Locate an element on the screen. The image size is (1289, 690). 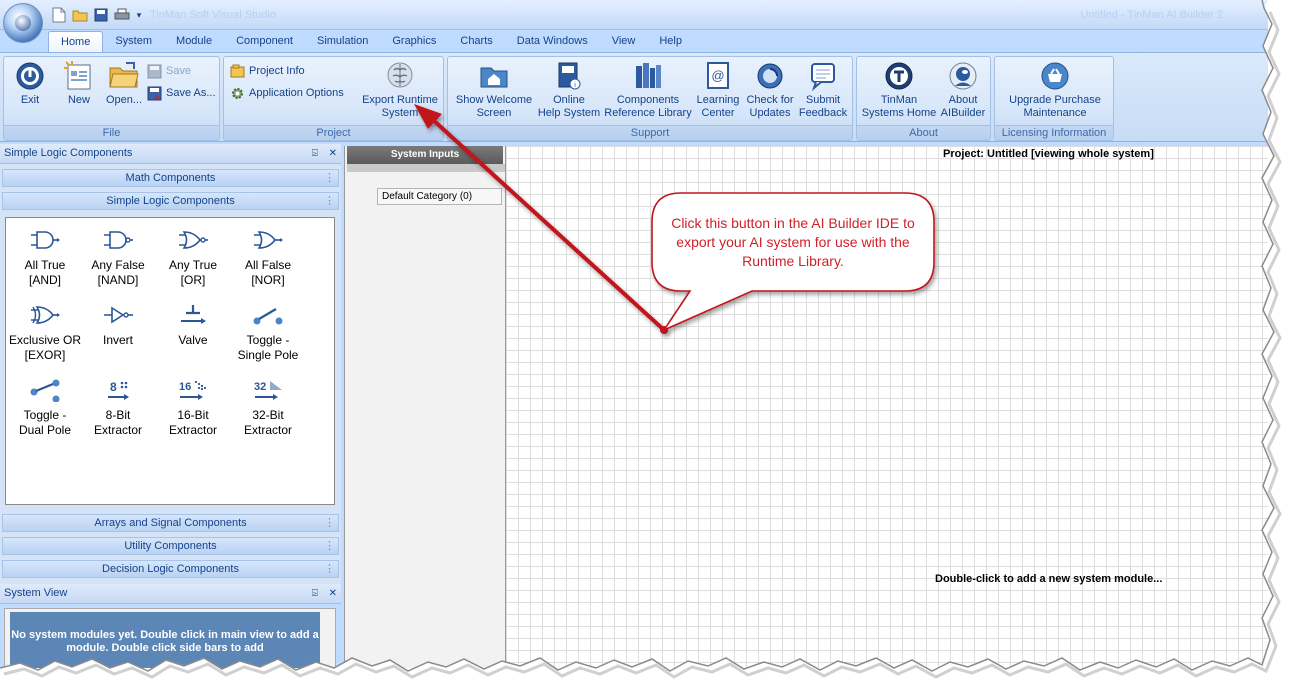
upgrade-purchase-maintenance-button: Upgrade Purchase Maintenance is located at coordinates (1055, 90).